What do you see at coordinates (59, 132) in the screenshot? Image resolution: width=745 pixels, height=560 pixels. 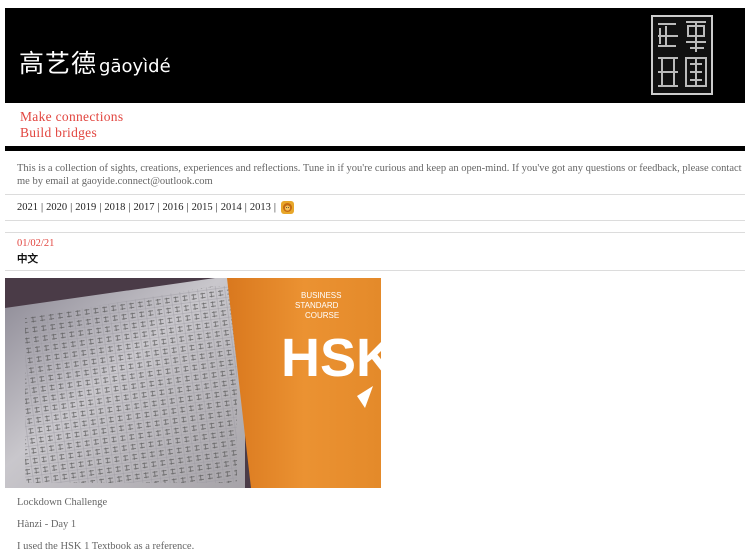 I see `tagline-line-2: Build bridges` at bounding box center [59, 132].